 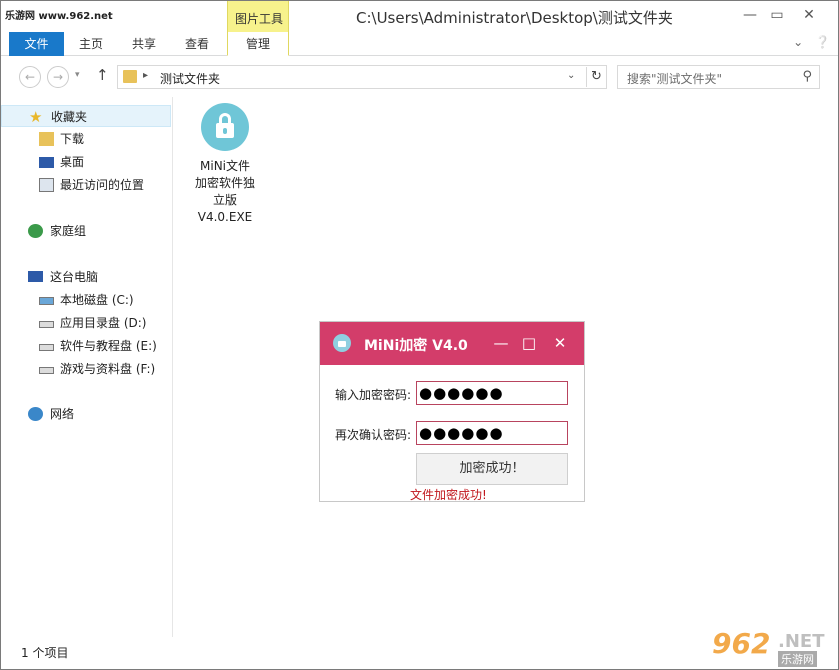 I want to click on ribbon-tabs: 文件 主页 共享 查看 管理 ⌄ ❔, so click(x=419, y=44).